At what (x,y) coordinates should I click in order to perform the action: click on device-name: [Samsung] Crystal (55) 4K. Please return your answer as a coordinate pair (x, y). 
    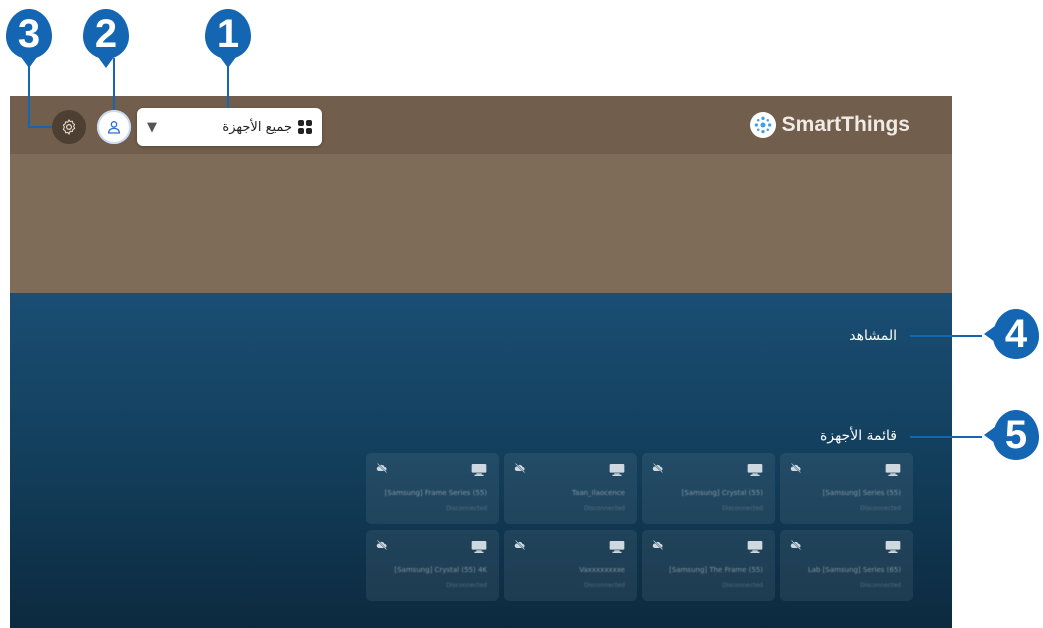
    Looking at the image, I should click on (440, 570).